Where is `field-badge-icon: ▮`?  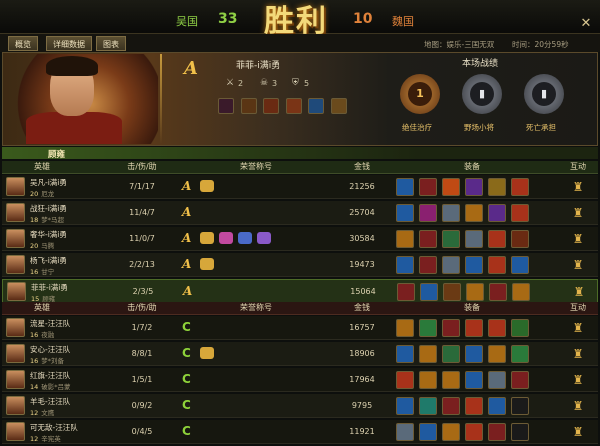 field-badge-icon: ▮ is located at coordinates (482, 94).